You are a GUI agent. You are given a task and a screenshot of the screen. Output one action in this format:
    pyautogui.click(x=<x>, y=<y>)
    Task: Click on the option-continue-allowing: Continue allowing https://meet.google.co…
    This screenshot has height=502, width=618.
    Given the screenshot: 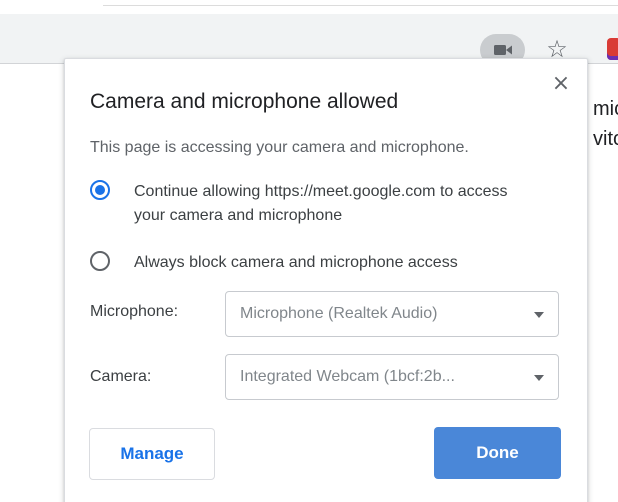 What is the action you would take?
    pyautogui.click(x=312, y=204)
    